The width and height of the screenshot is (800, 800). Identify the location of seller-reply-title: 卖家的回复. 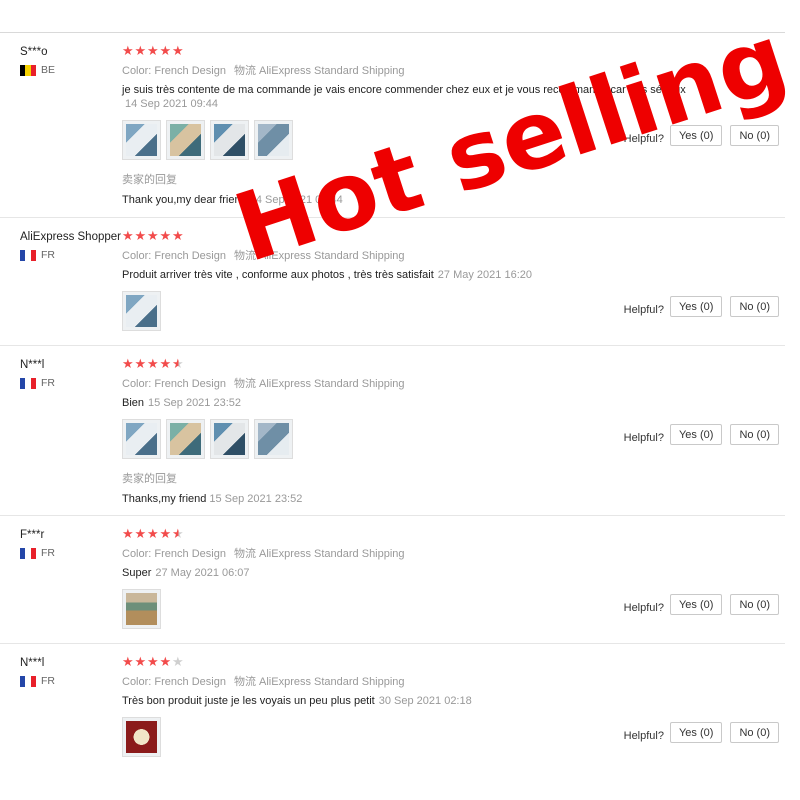
(149, 180).